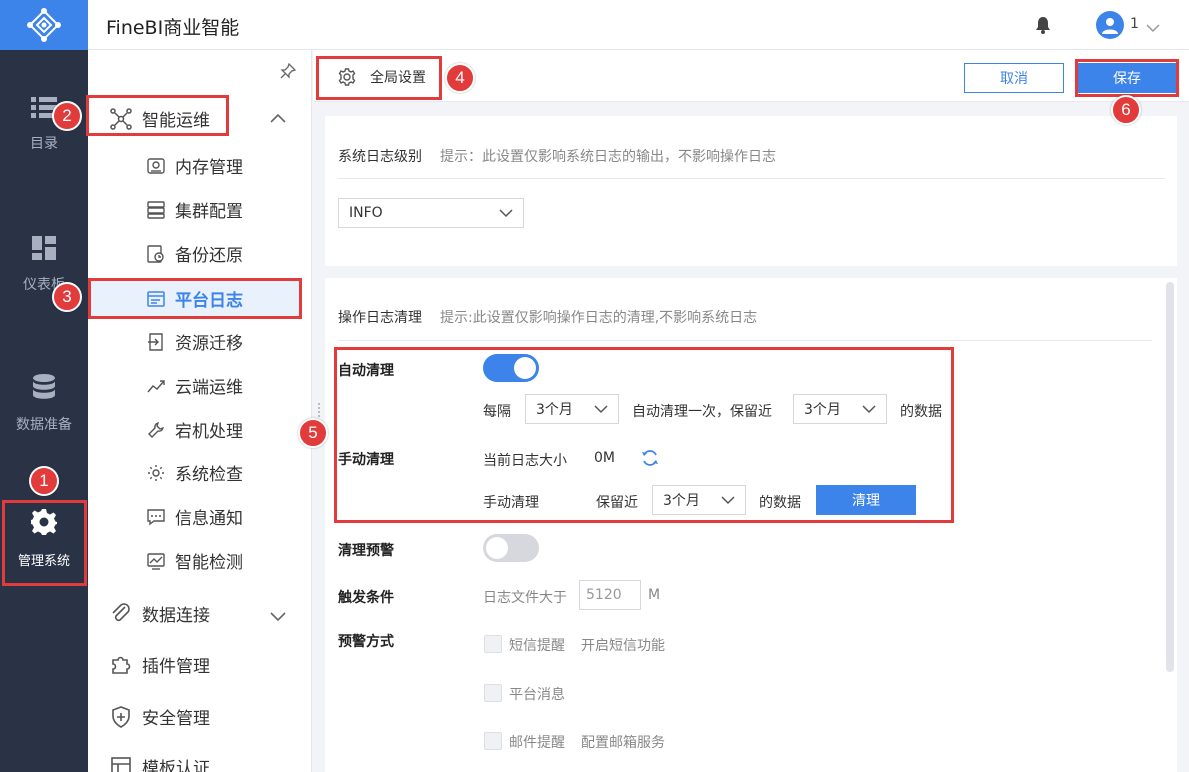 This screenshot has width=1189, height=772. What do you see at coordinates (511, 503) in the screenshot?
I see `manual-sub-label: 手动清理` at bounding box center [511, 503].